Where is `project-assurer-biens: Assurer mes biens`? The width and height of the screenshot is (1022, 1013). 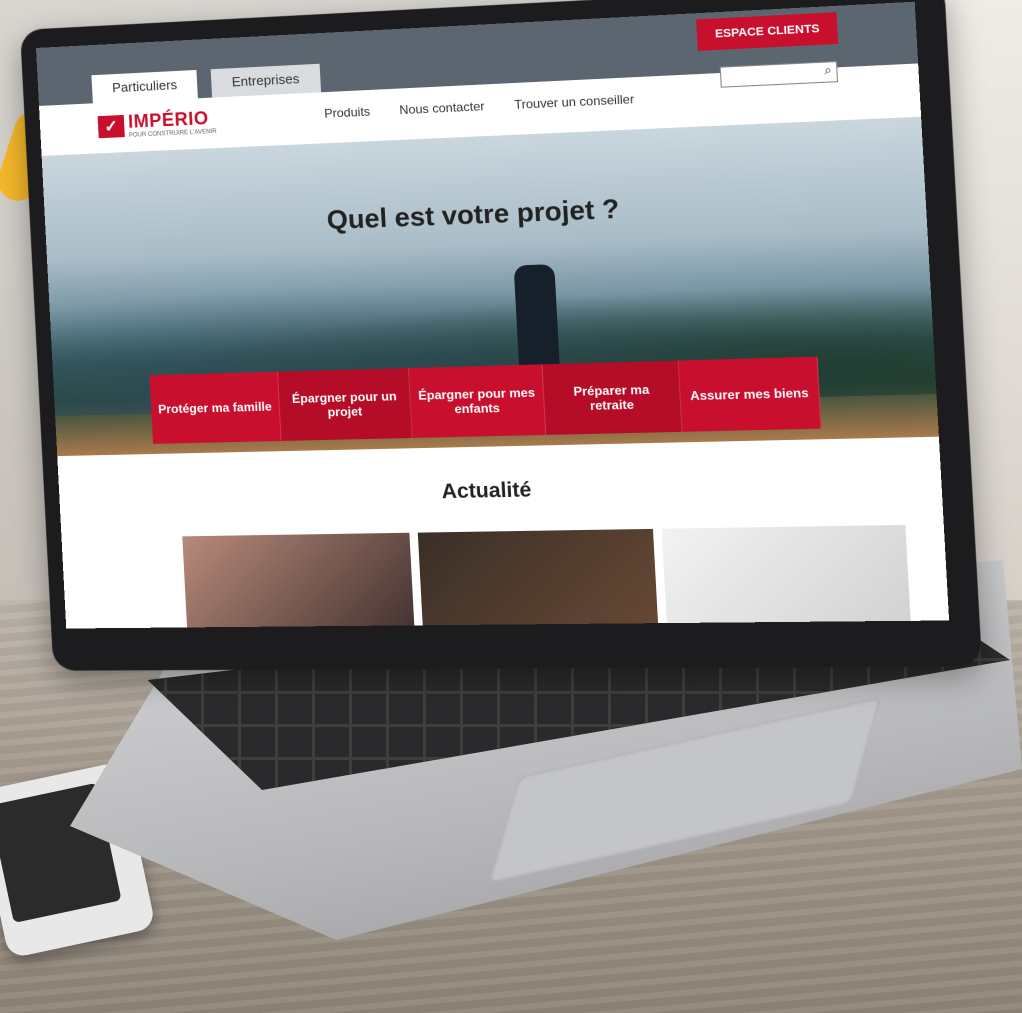
project-assurer-biens: Assurer mes biens is located at coordinates (750, 394).